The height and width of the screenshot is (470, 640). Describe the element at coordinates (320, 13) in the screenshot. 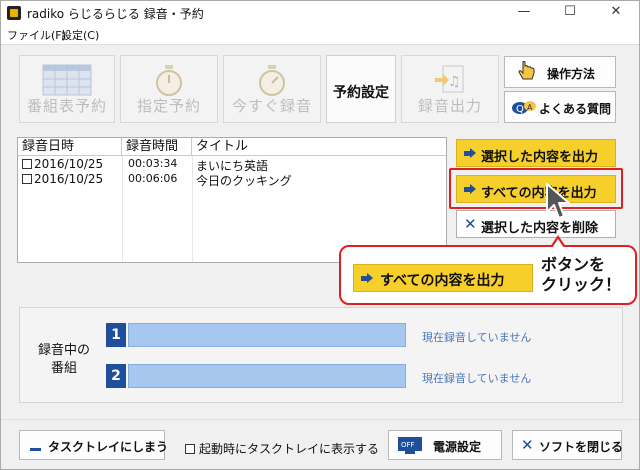

I see `title-bar: radiko らじるらじる 録音・予約 — ☐ ✕` at that location.